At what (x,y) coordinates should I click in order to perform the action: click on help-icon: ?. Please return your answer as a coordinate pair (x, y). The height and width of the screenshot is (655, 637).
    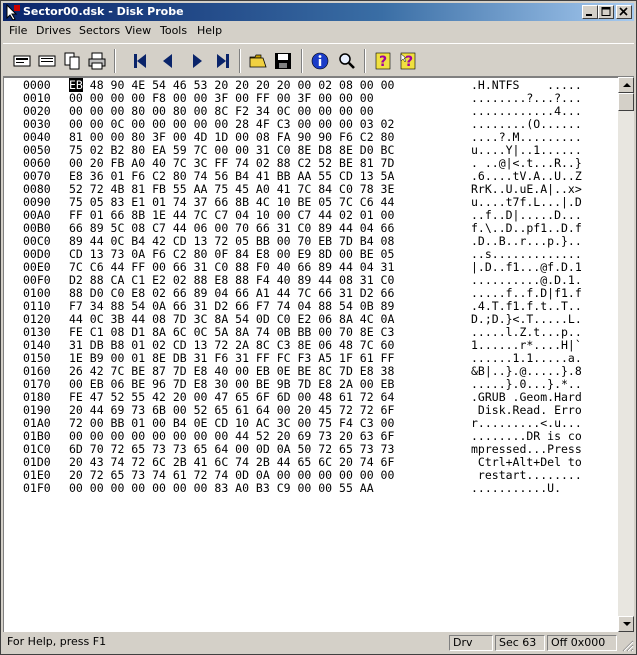
    Looking at the image, I should click on (383, 61).